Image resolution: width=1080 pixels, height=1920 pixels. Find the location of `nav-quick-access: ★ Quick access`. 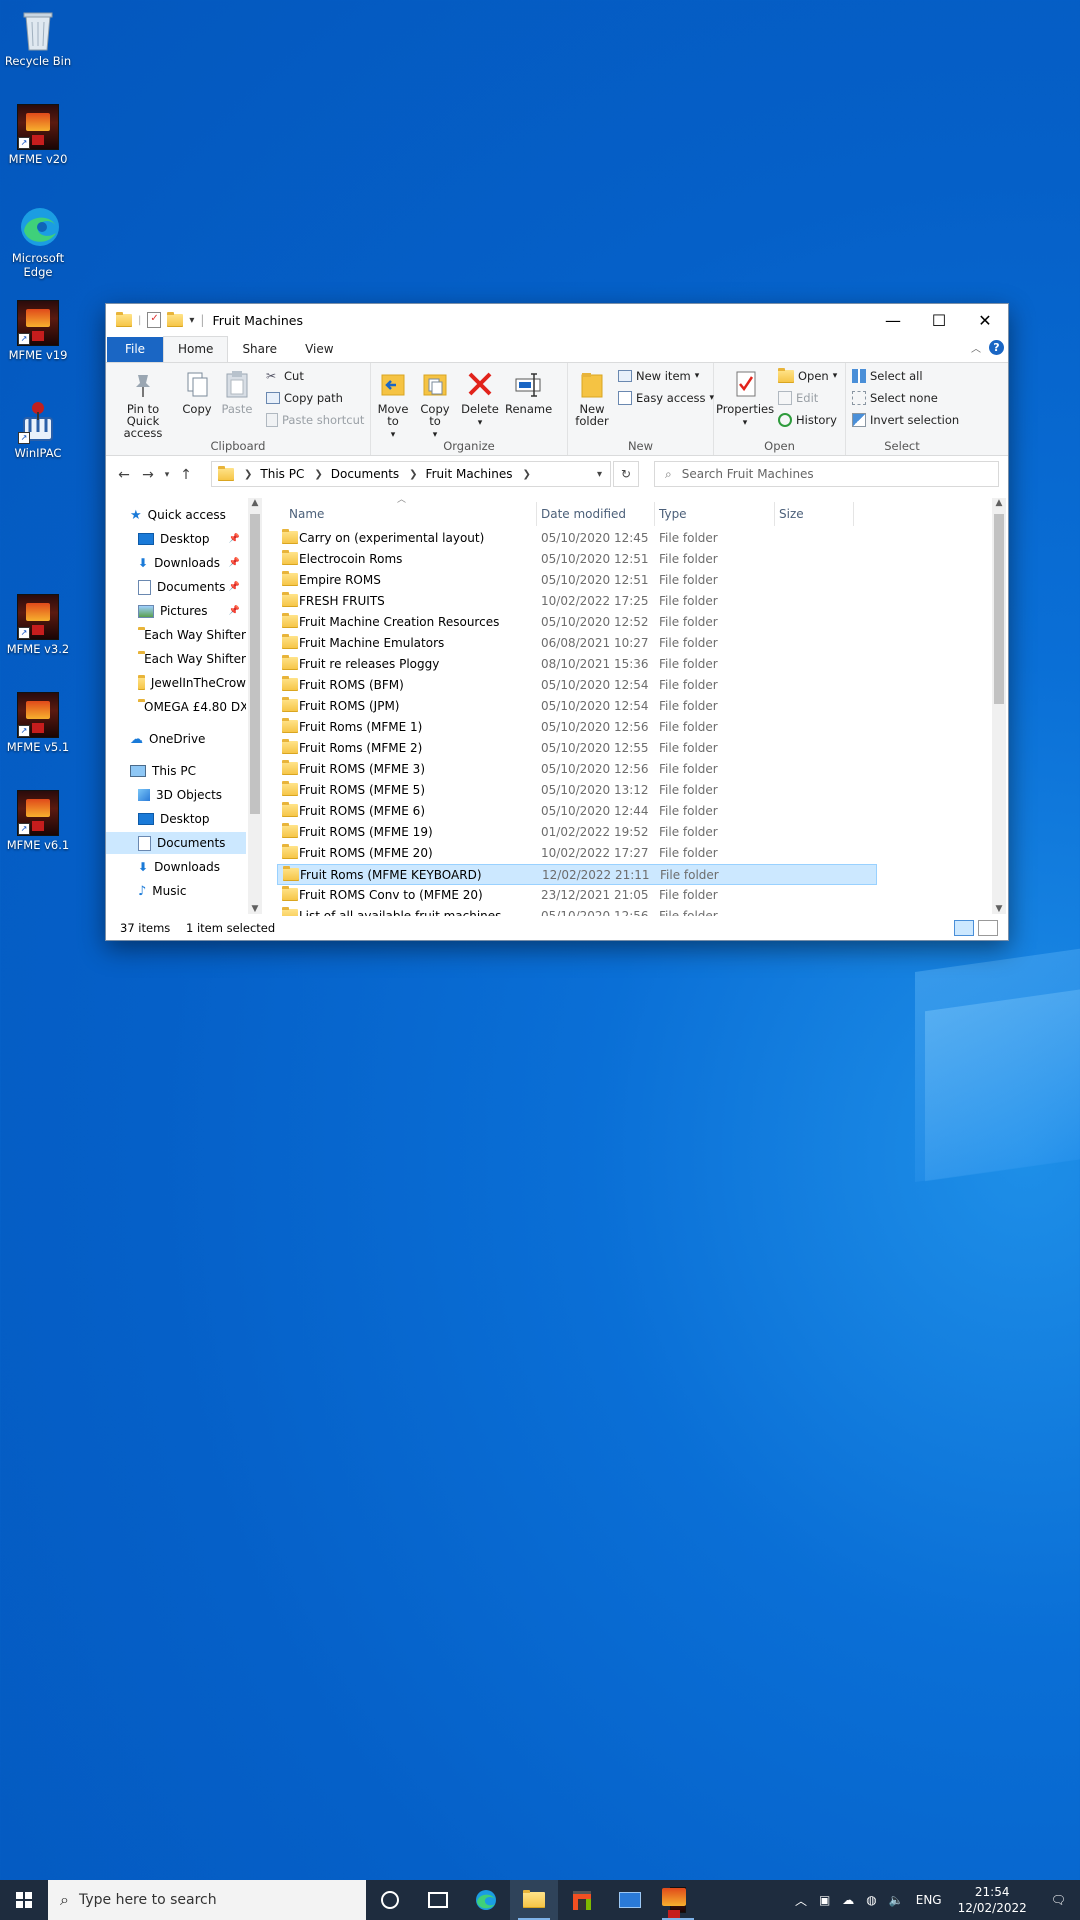

nav-quick-access: ★ Quick access is located at coordinates (185, 515).